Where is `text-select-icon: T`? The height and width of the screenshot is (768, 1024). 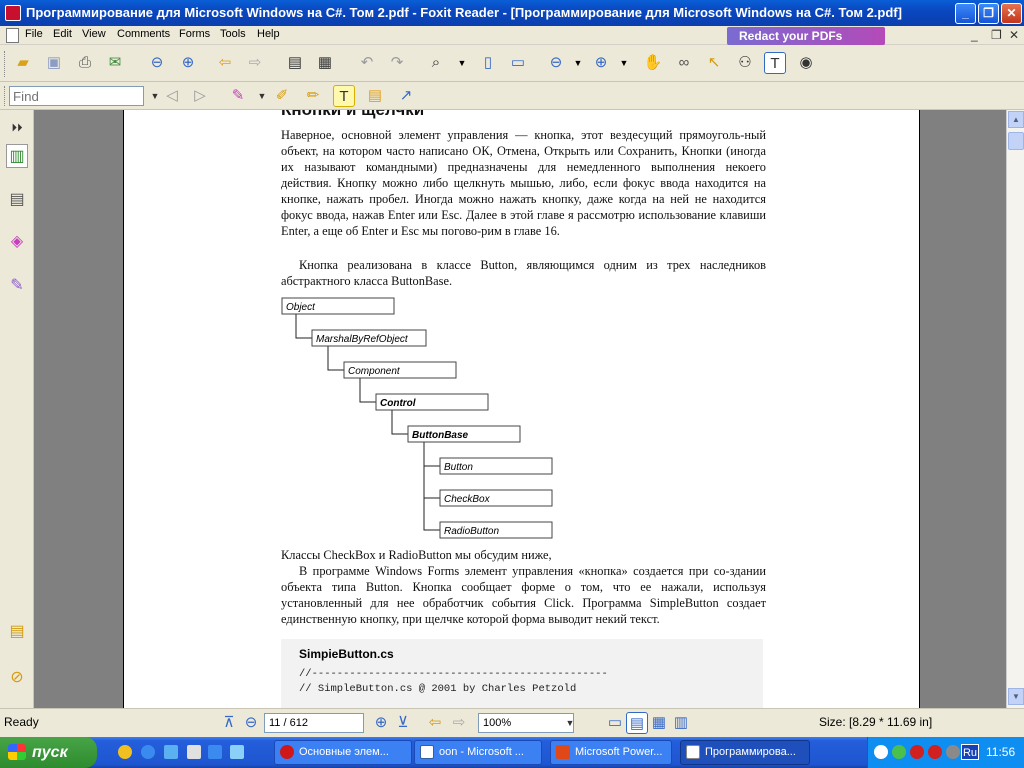
text-select-icon: T is located at coordinates (775, 63).